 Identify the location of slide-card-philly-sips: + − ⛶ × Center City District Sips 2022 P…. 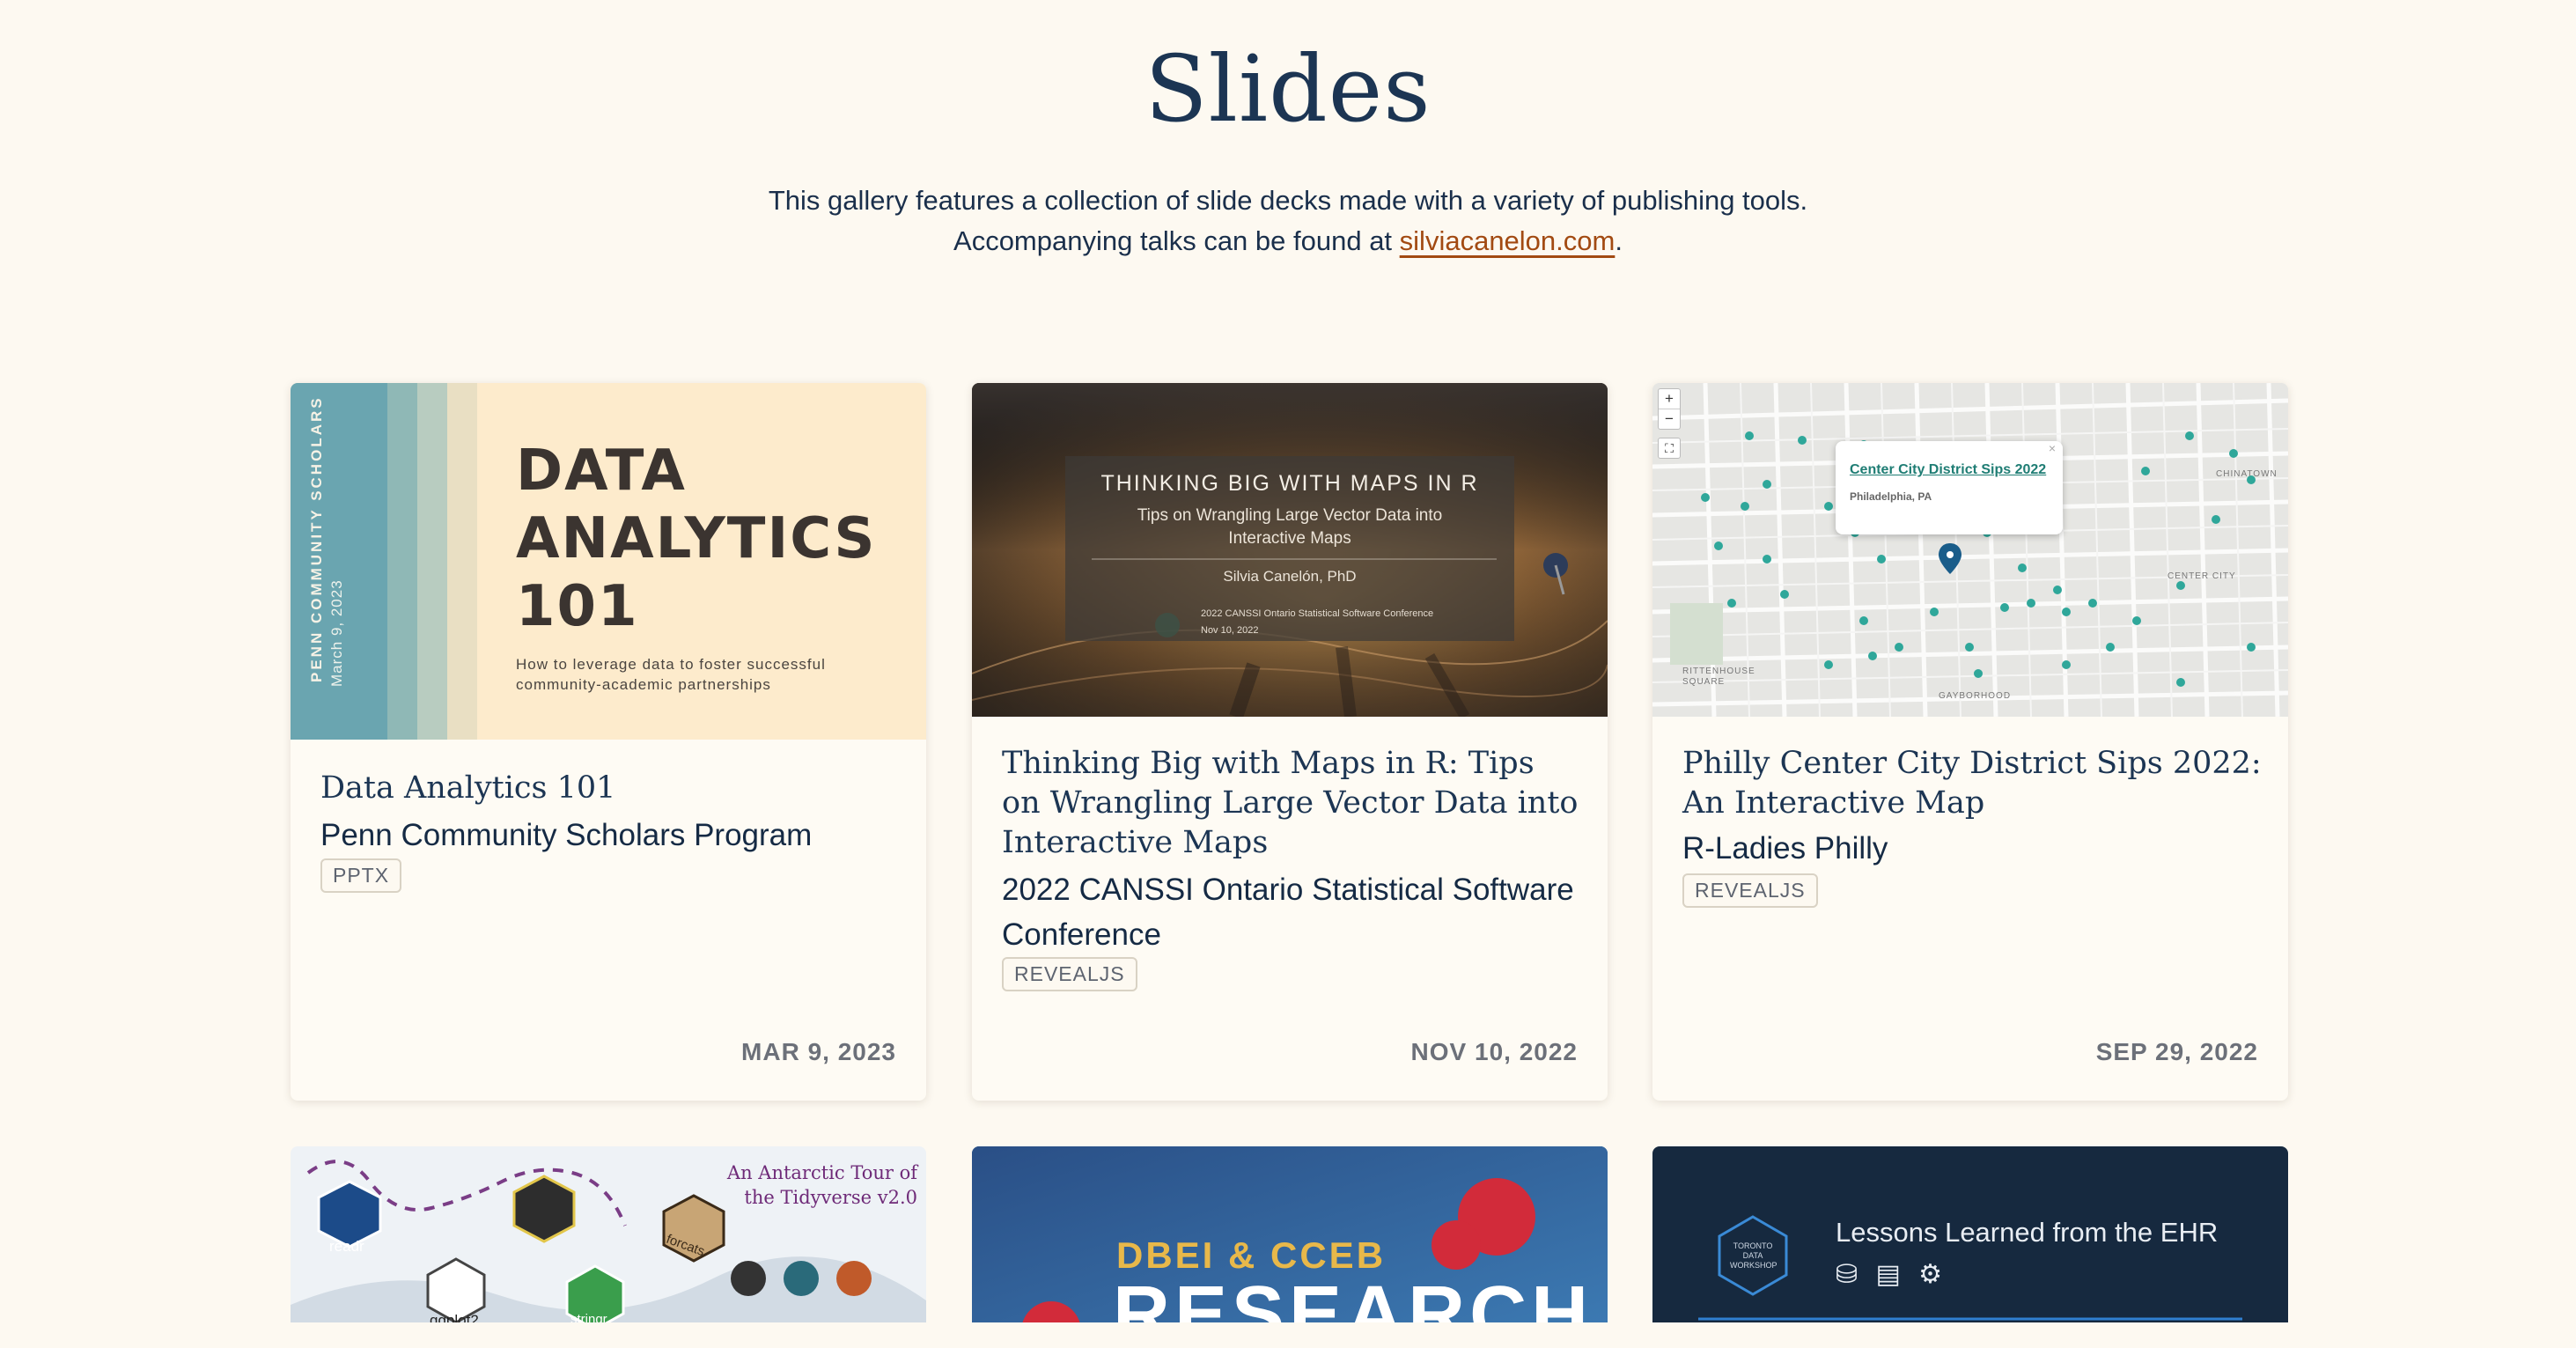
(1970, 742).